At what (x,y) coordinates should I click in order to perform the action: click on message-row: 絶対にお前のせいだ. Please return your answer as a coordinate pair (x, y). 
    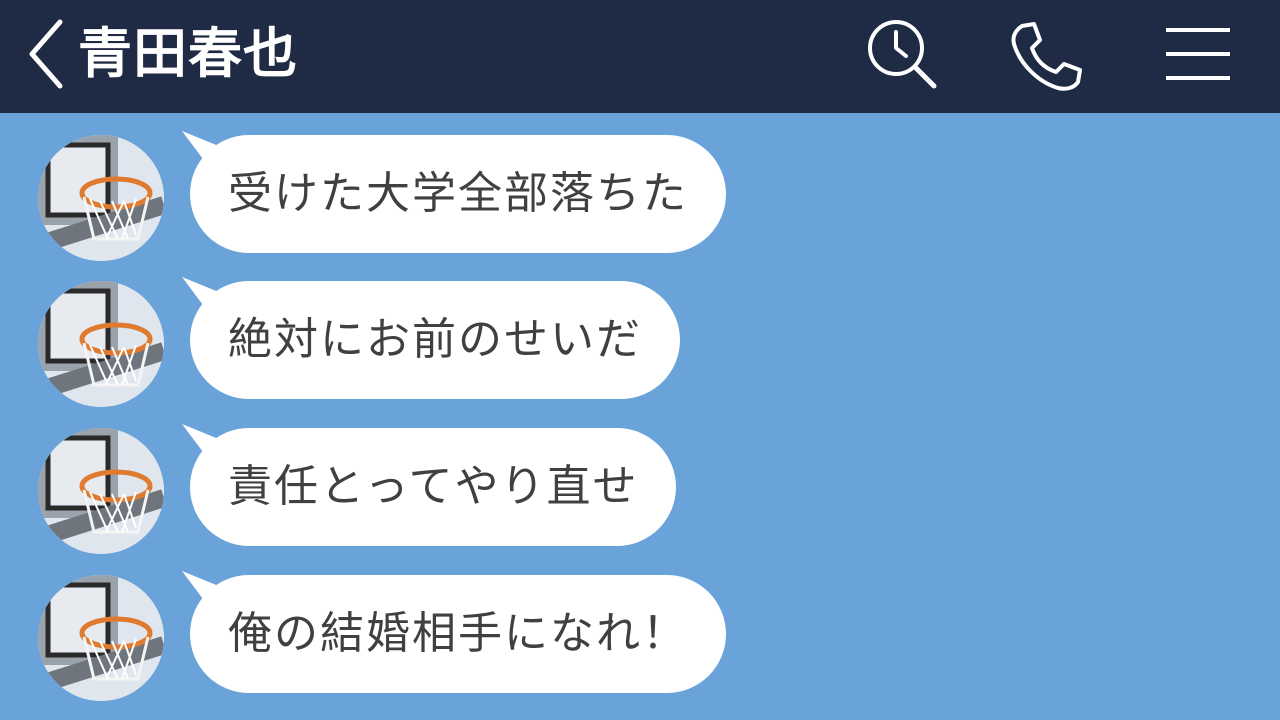
    Looking at the image, I should click on (450, 333).